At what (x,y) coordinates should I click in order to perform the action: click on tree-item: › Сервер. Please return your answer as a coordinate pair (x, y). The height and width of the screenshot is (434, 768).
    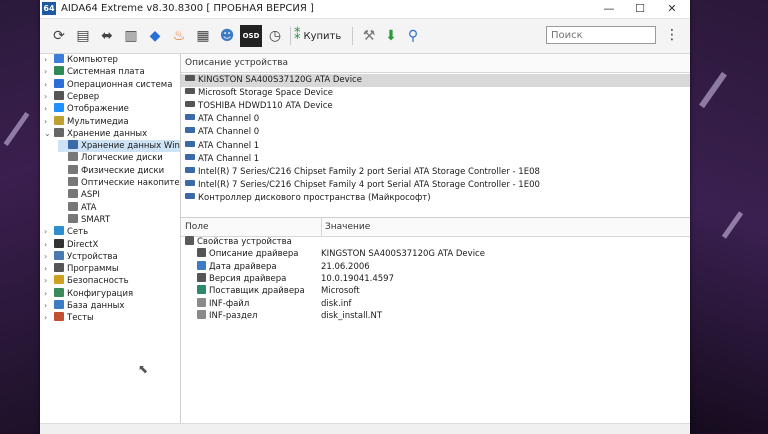
    Looking at the image, I should click on (72, 96).